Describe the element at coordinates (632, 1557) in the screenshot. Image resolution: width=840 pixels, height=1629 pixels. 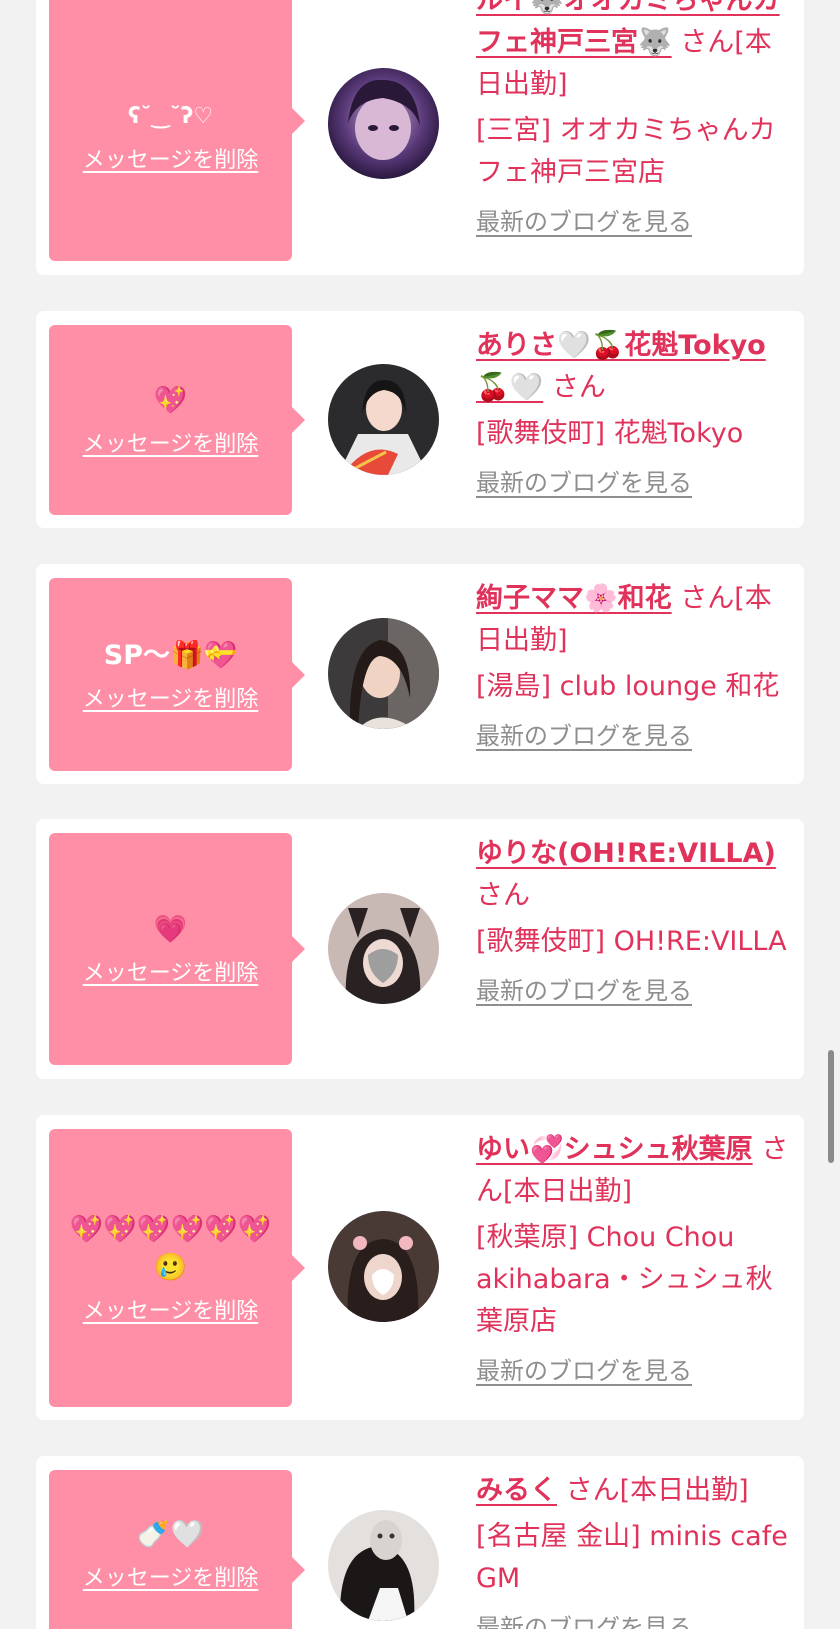
I see `shop-name: [名古屋 金山] minis cafe GM` at that location.